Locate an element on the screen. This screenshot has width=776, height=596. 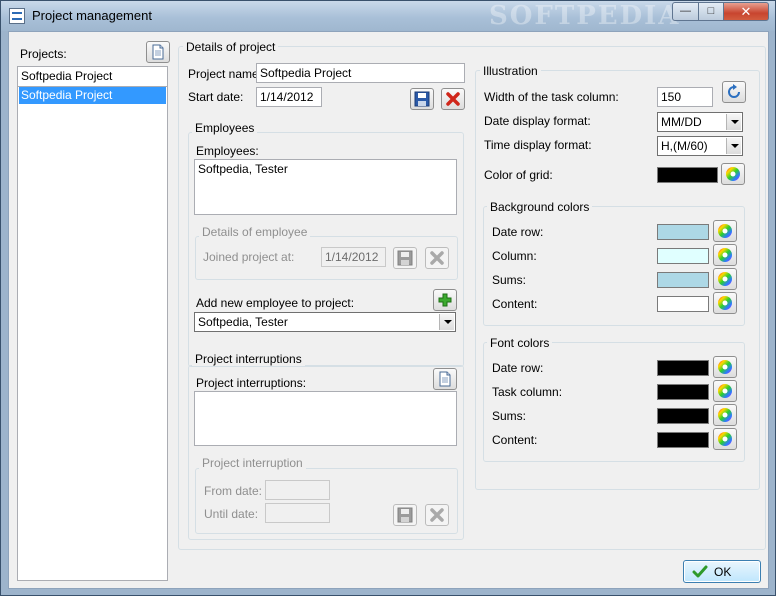
watermark: SOFTPEDIA is located at coordinates (585, 16).